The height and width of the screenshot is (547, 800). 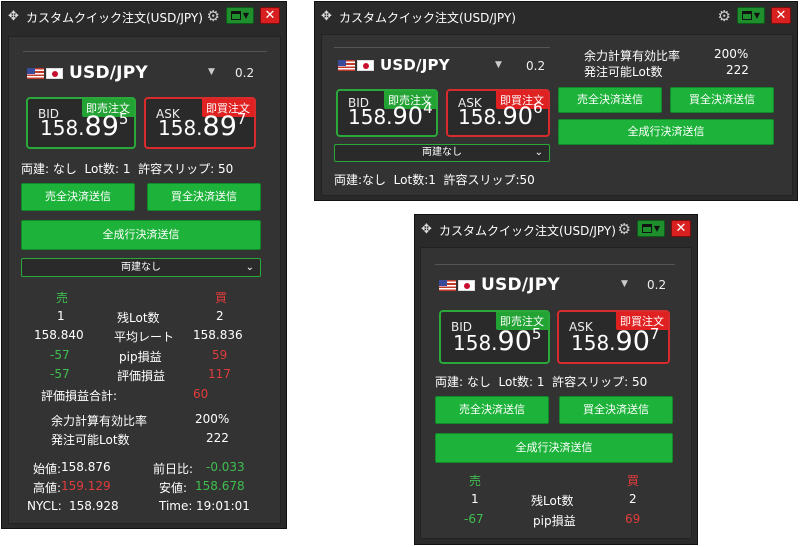 What do you see at coordinates (84, 126) in the screenshot?
I see `bid-price: 158.895` at bounding box center [84, 126].